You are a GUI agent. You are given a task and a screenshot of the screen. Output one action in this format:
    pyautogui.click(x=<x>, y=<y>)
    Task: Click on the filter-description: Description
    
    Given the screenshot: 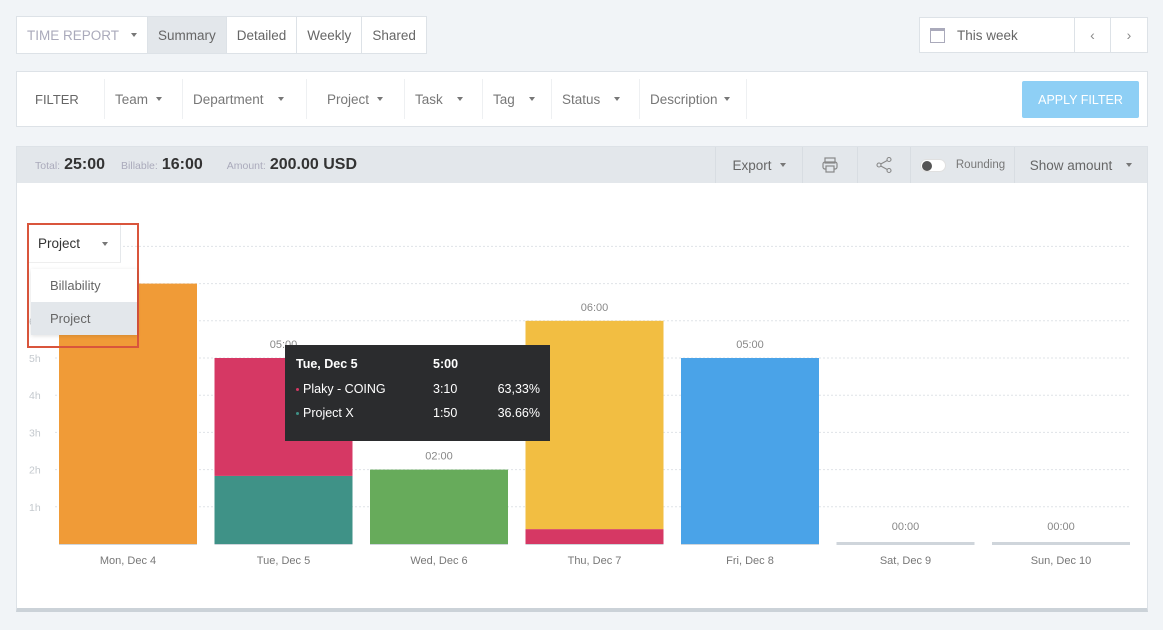 What is the action you would take?
    pyautogui.click(x=693, y=99)
    